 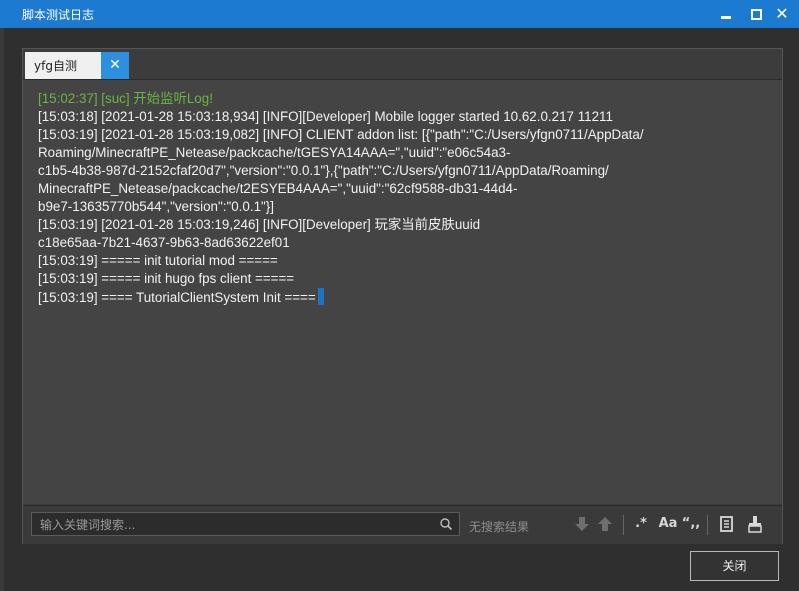 I want to click on log-line: c18e65aa-7b21-4637-9b63-8ad63622ef01, so click(x=164, y=242).